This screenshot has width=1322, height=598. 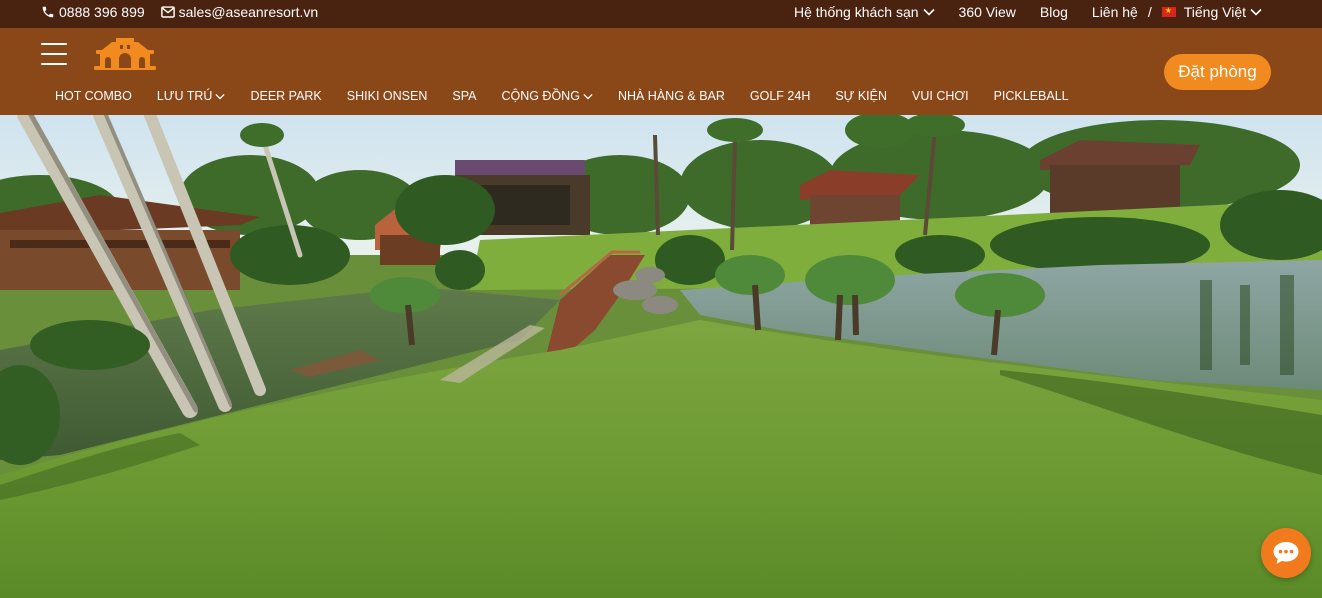 I want to click on nav-label: DEER PARK, so click(x=286, y=96).